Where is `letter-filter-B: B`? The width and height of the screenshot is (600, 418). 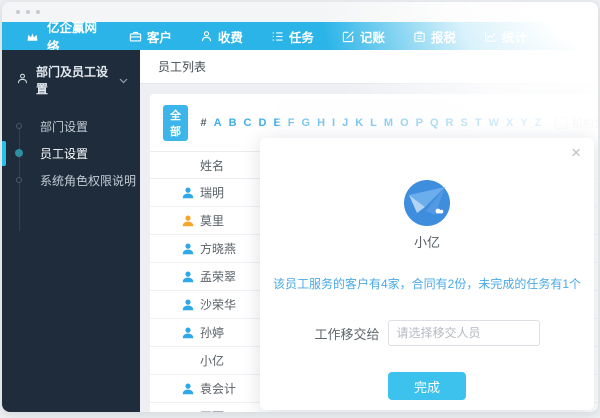
letter-filter-B: B is located at coordinates (232, 123).